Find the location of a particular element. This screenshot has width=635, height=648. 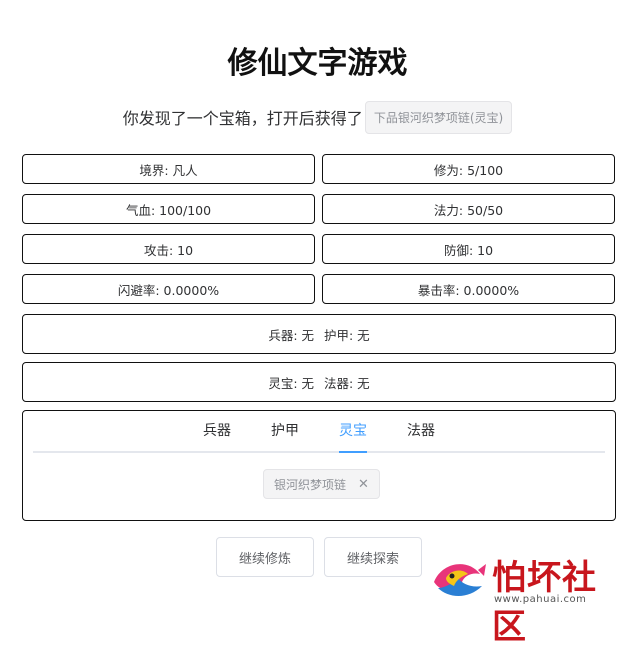

equip-artifact: 法器: 无 is located at coordinates (347, 383).